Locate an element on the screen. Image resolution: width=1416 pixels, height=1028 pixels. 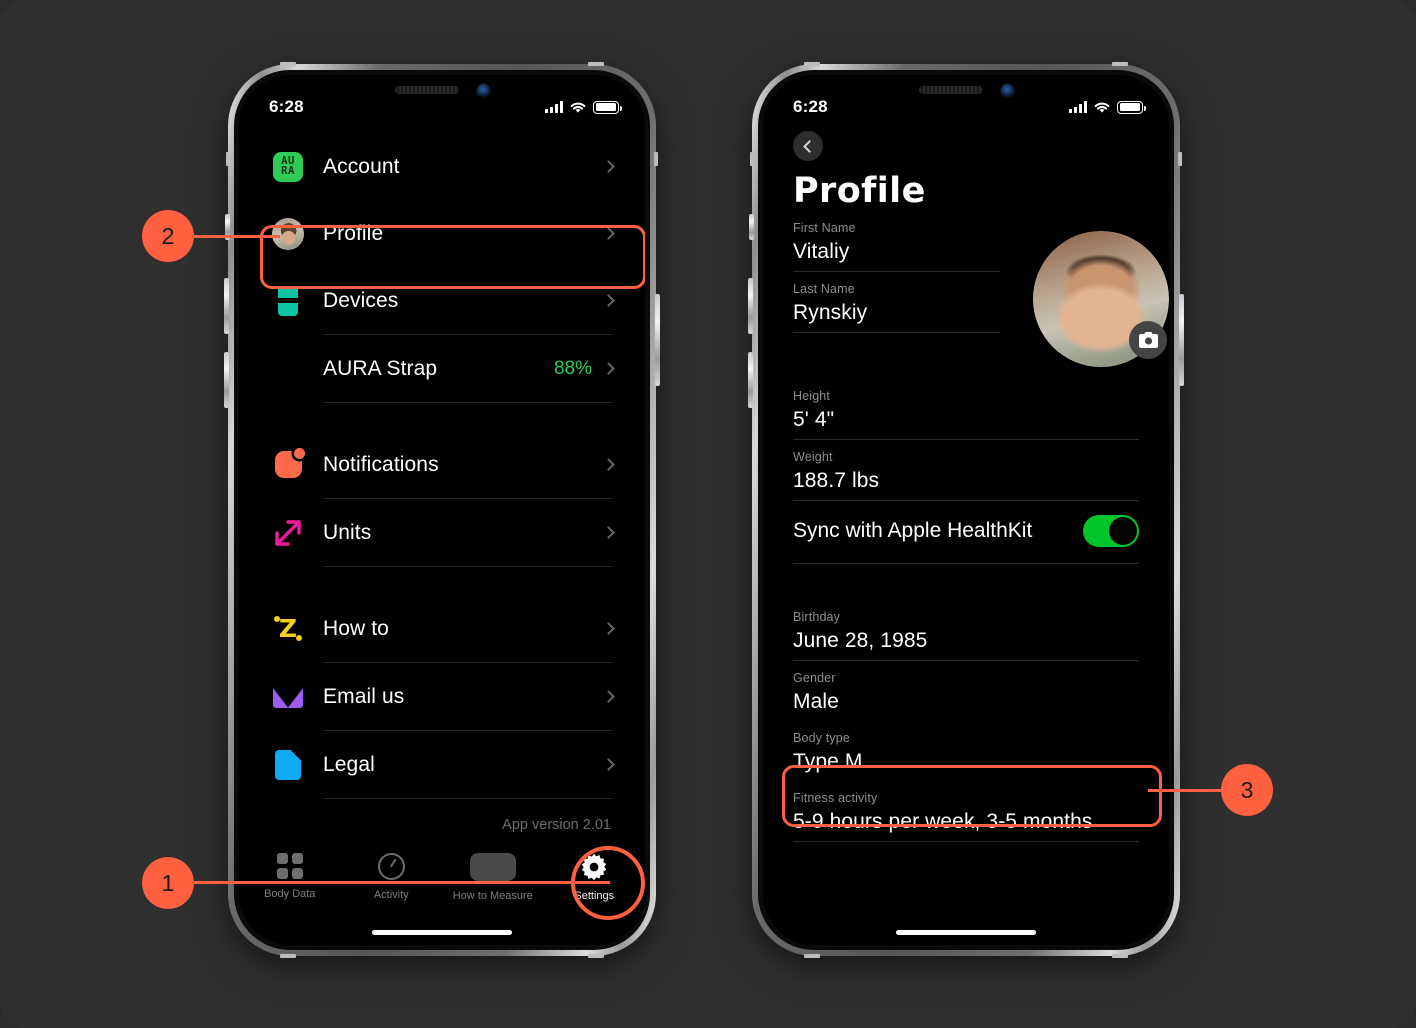
tab-label: How to Measure is located at coordinates (492, 896).